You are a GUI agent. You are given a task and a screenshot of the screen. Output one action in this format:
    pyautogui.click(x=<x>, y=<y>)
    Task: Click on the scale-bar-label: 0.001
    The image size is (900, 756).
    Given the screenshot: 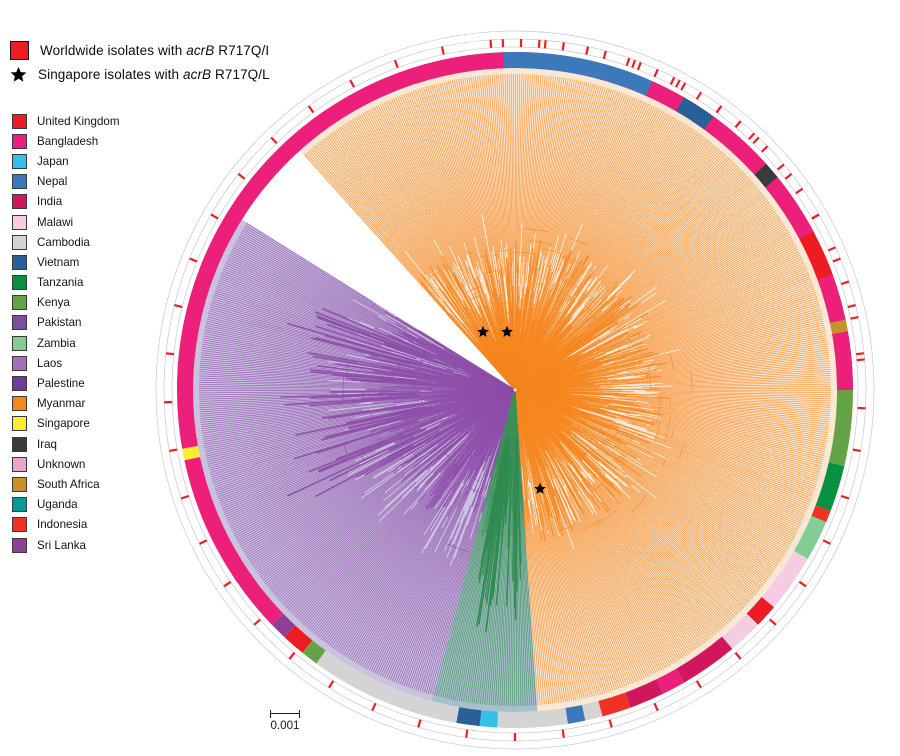 What is the action you would take?
    pyautogui.click(x=285, y=725)
    